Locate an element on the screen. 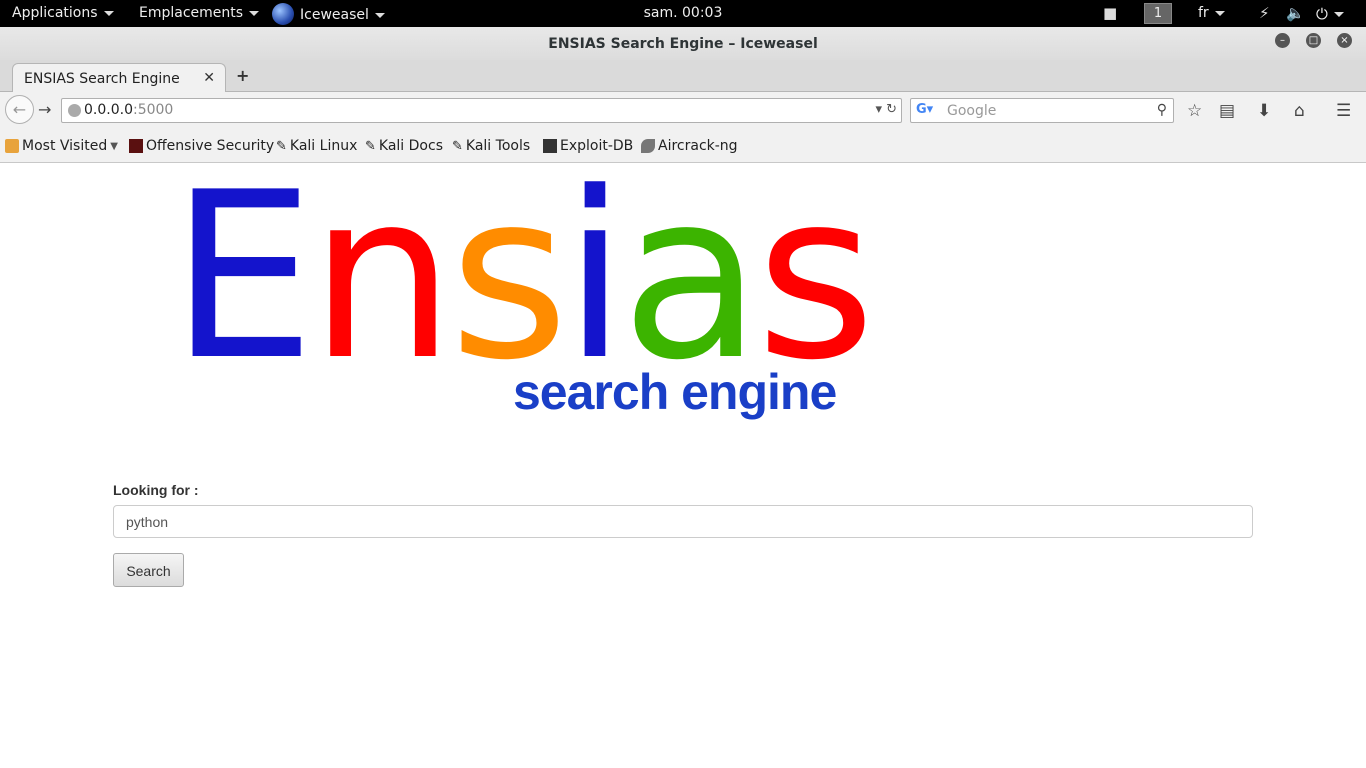  back-button: ← is located at coordinates (19, 109).